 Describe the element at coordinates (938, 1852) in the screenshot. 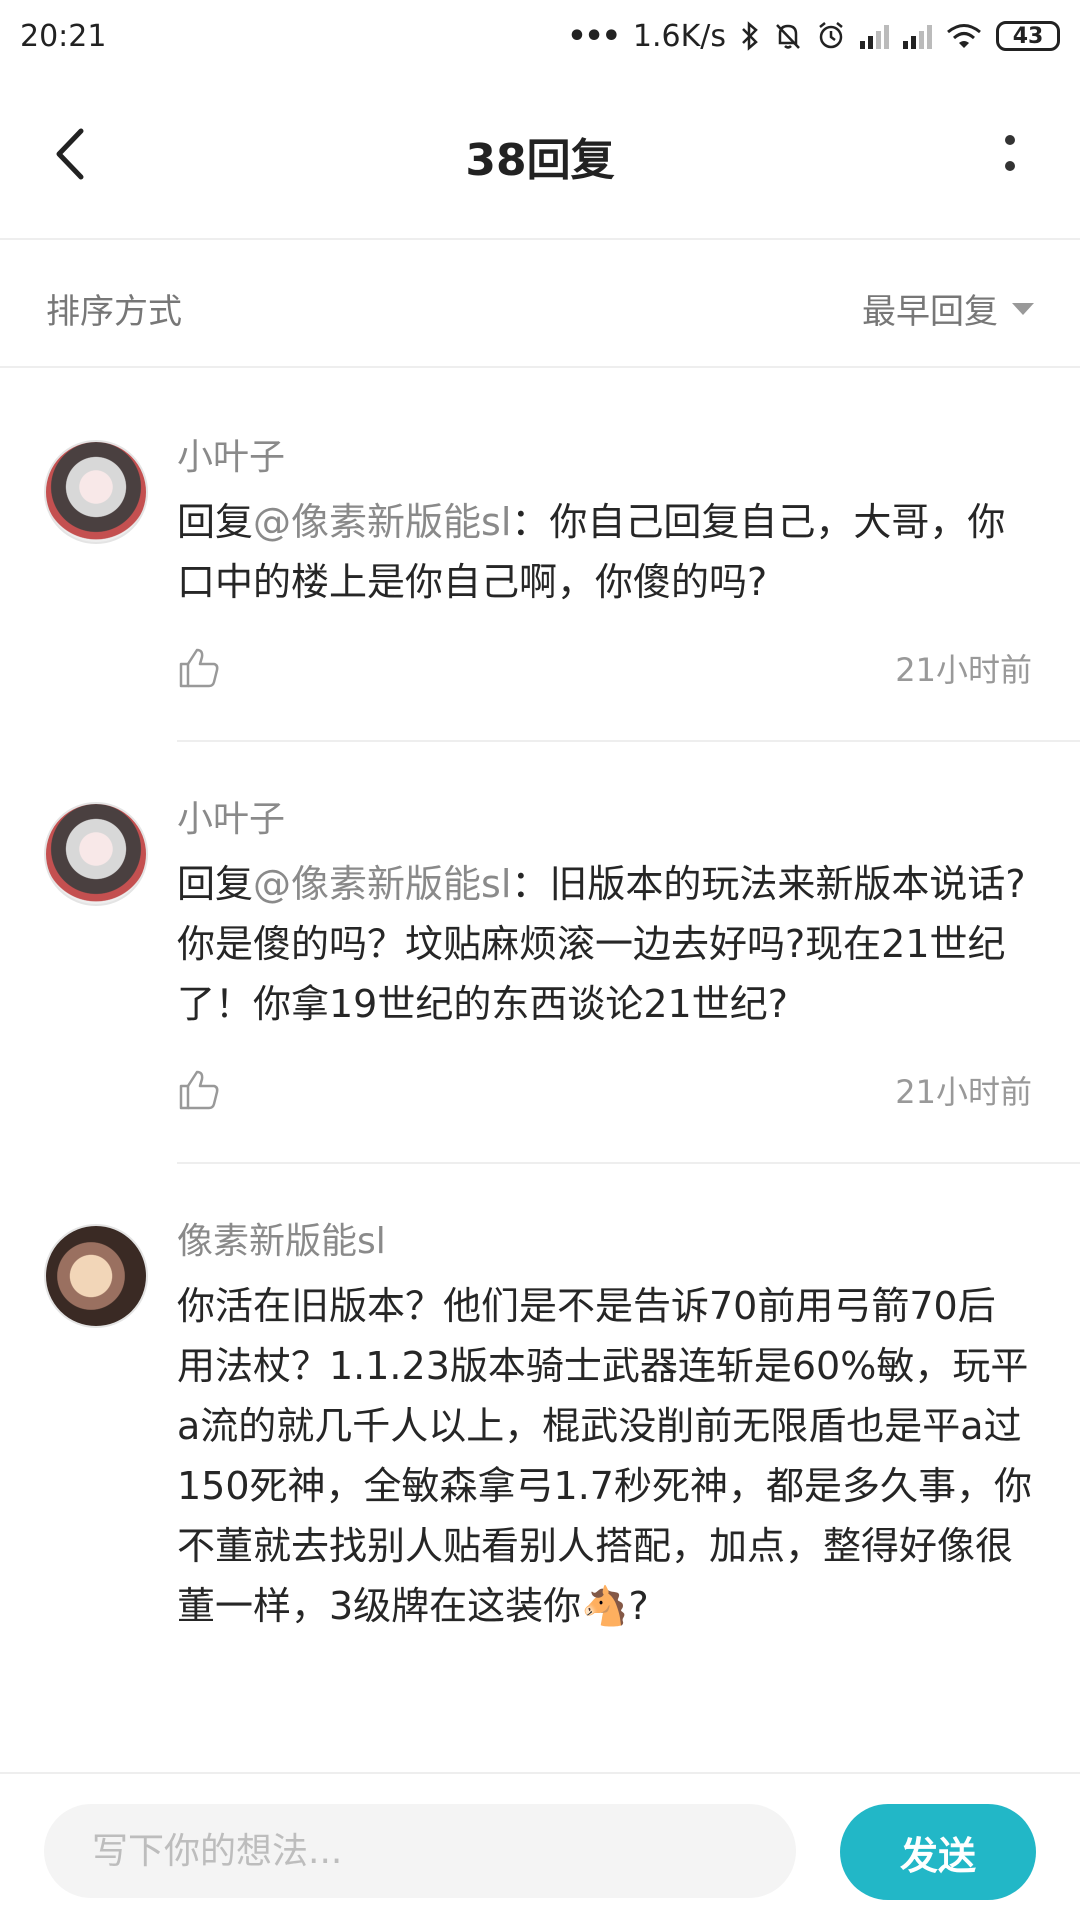

I see `send-button: 发送` at that location.